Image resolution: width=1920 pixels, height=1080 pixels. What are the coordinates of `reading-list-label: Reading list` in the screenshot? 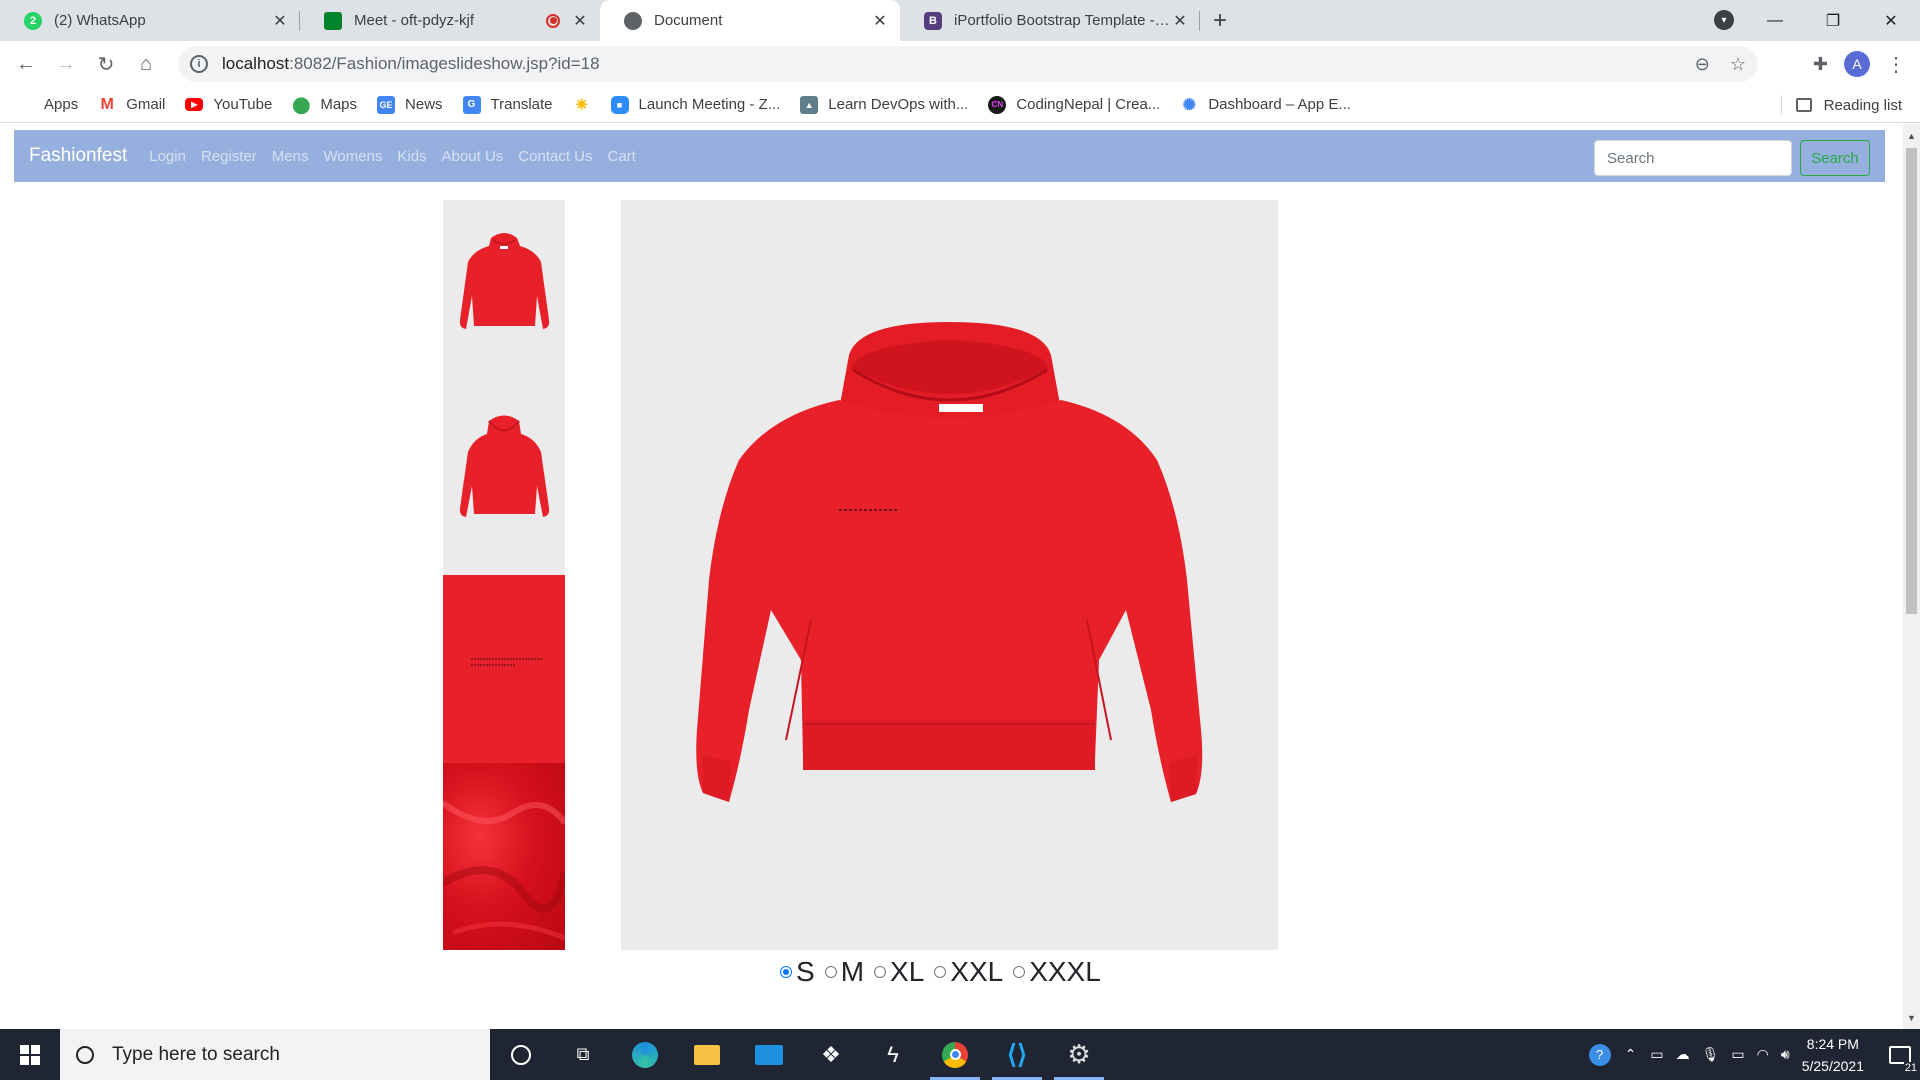 It's located at (1862, 105).